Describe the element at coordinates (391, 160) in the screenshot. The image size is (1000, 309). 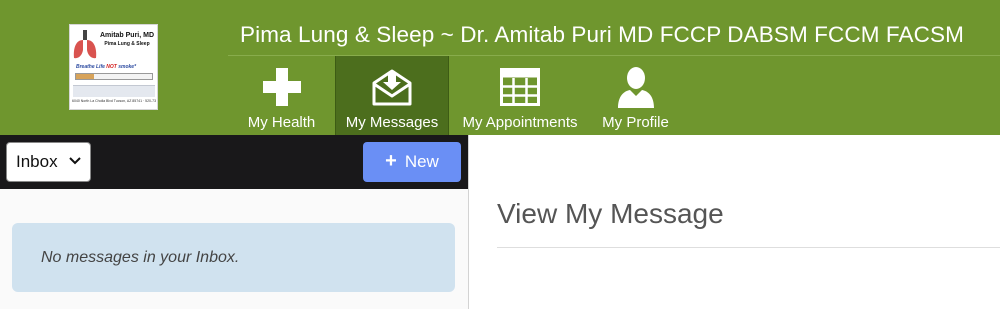
I see `plus-icon: +` at that location.